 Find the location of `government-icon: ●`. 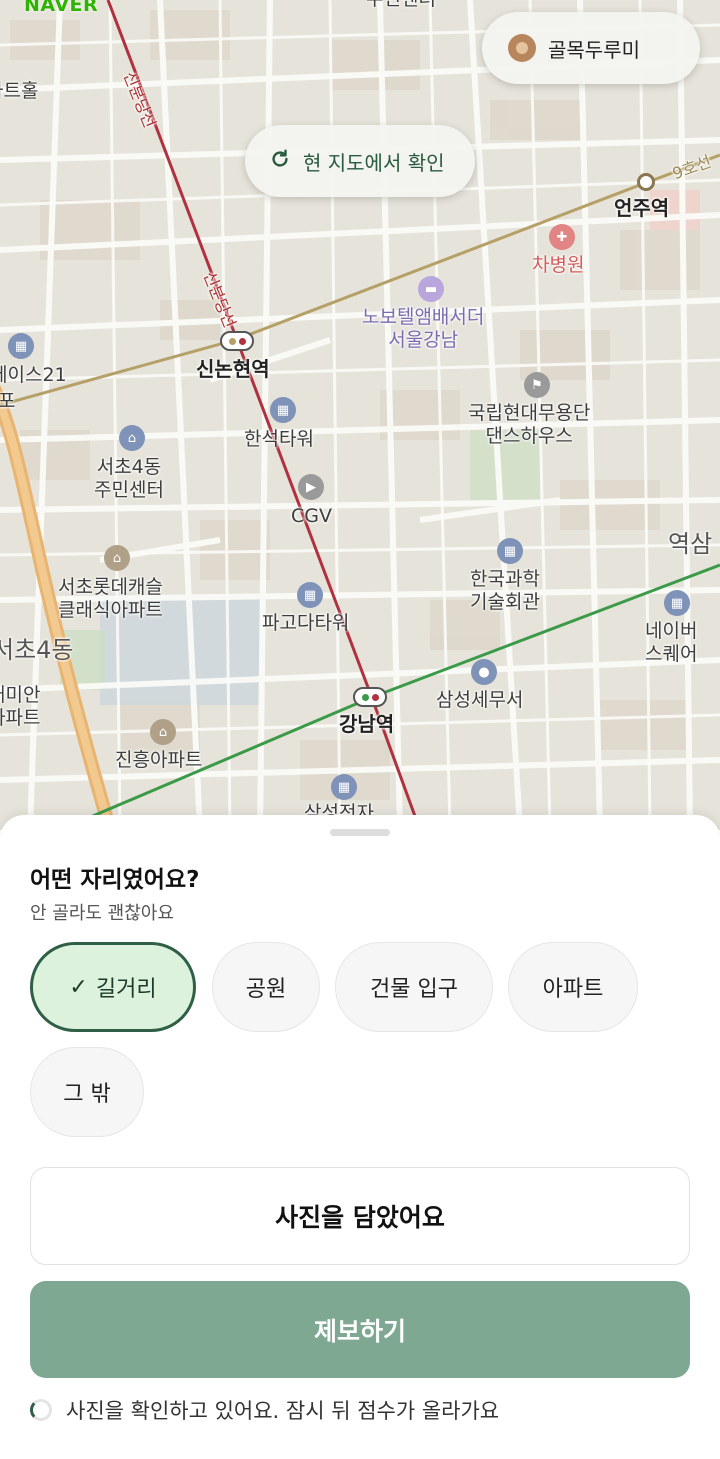

government-icon: ● is located at coordinates (484, 672).